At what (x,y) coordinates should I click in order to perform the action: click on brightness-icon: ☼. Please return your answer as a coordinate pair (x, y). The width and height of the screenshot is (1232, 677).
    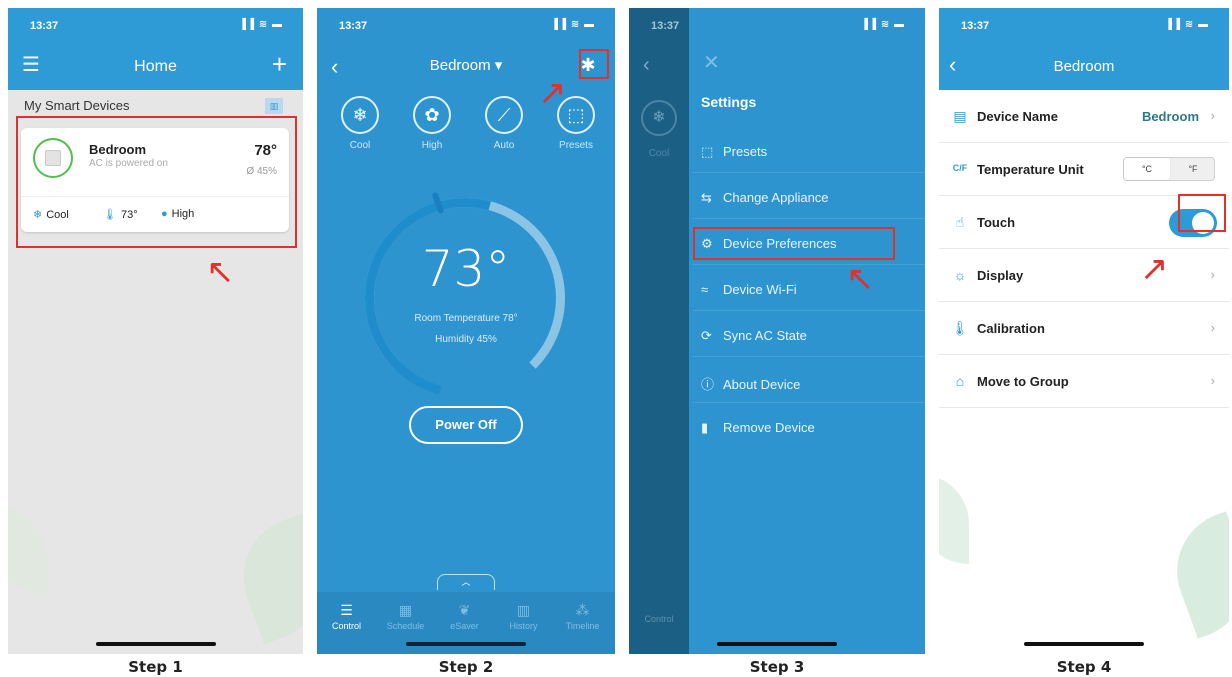
    Looking at the image, I should click on (960, 275).